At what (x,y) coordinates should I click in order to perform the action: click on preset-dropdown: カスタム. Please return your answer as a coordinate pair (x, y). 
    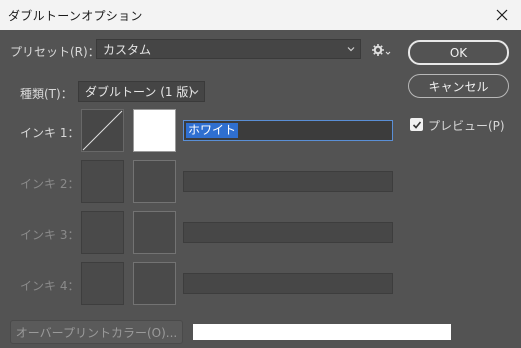
    Looking at the image, I should click on (228, 49).